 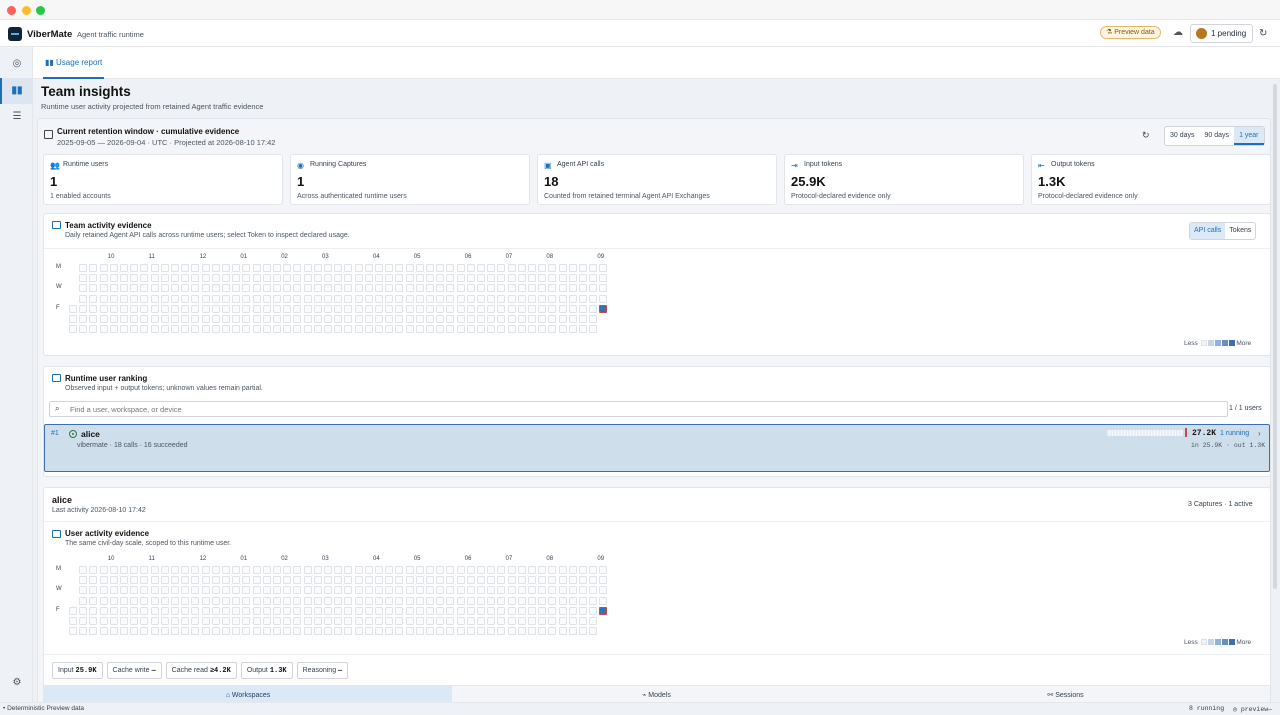 What do you see at coordinates (656, 694) in the screenshot?
I see `subtab-models: ⌁ Models` at bounding box center [656, 694].